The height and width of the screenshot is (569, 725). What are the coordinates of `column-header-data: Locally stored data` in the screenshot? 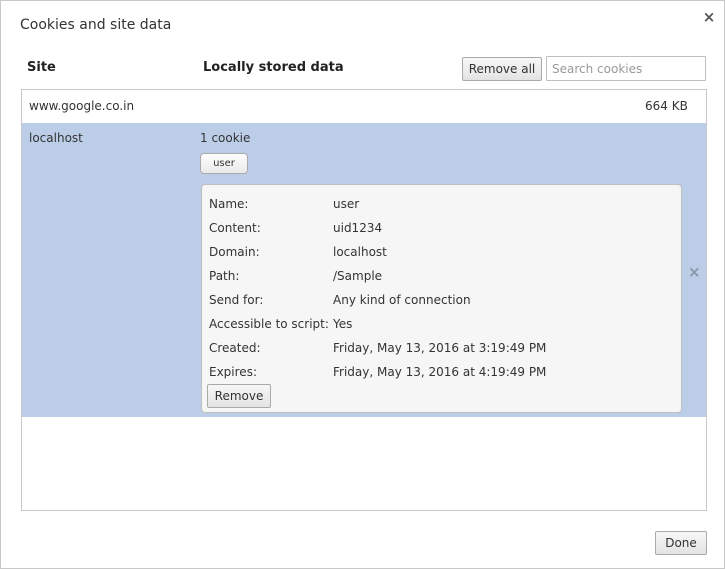 It's located at (273, 67).